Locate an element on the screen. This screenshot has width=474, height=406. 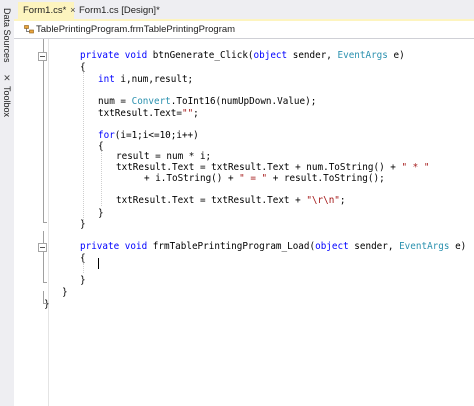
code-token: result = num * i; is located at coordinates (164, 156).